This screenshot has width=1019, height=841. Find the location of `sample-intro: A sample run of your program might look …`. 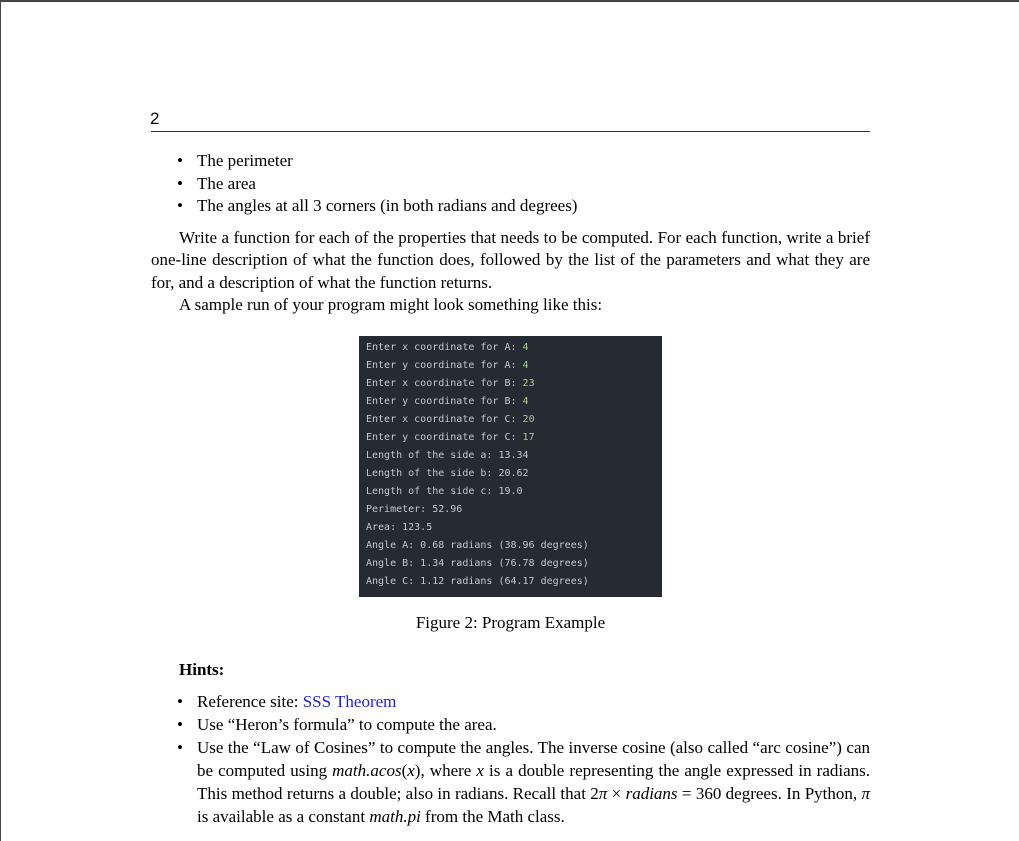

sample-intro: A sample run of your program might look … is located at coordinates (391, 304).